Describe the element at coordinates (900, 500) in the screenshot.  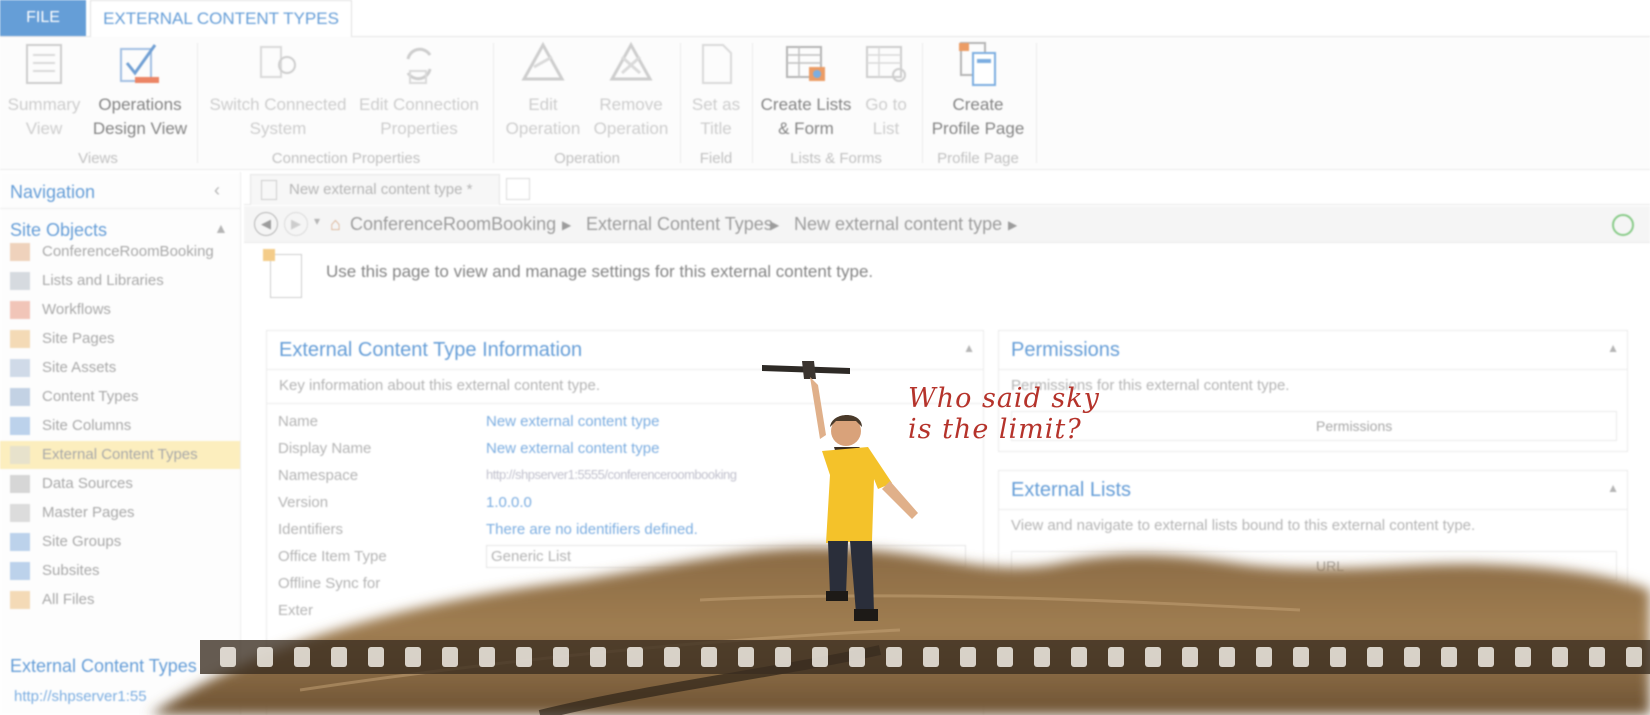
I see `boy-left-arm` at that location.